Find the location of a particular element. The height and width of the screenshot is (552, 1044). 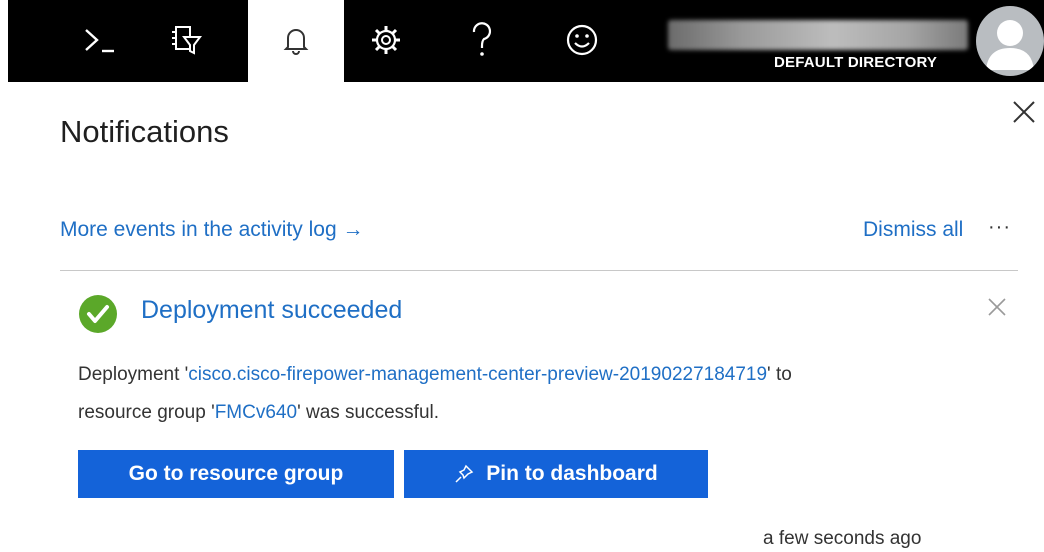

help-icon is located at coordinates (482, 40).